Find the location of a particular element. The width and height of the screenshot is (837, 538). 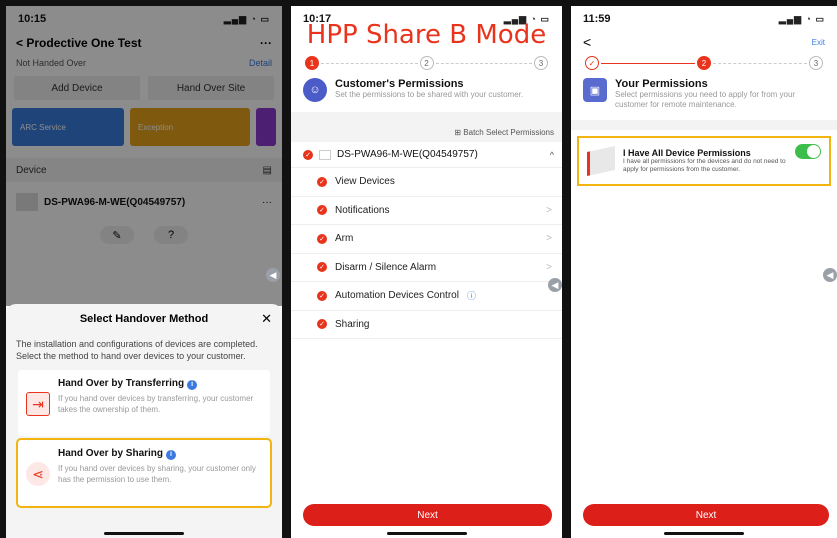

permission-row: ✓ Disarm / Silence Alarm > is located at coordinates (426, 268).